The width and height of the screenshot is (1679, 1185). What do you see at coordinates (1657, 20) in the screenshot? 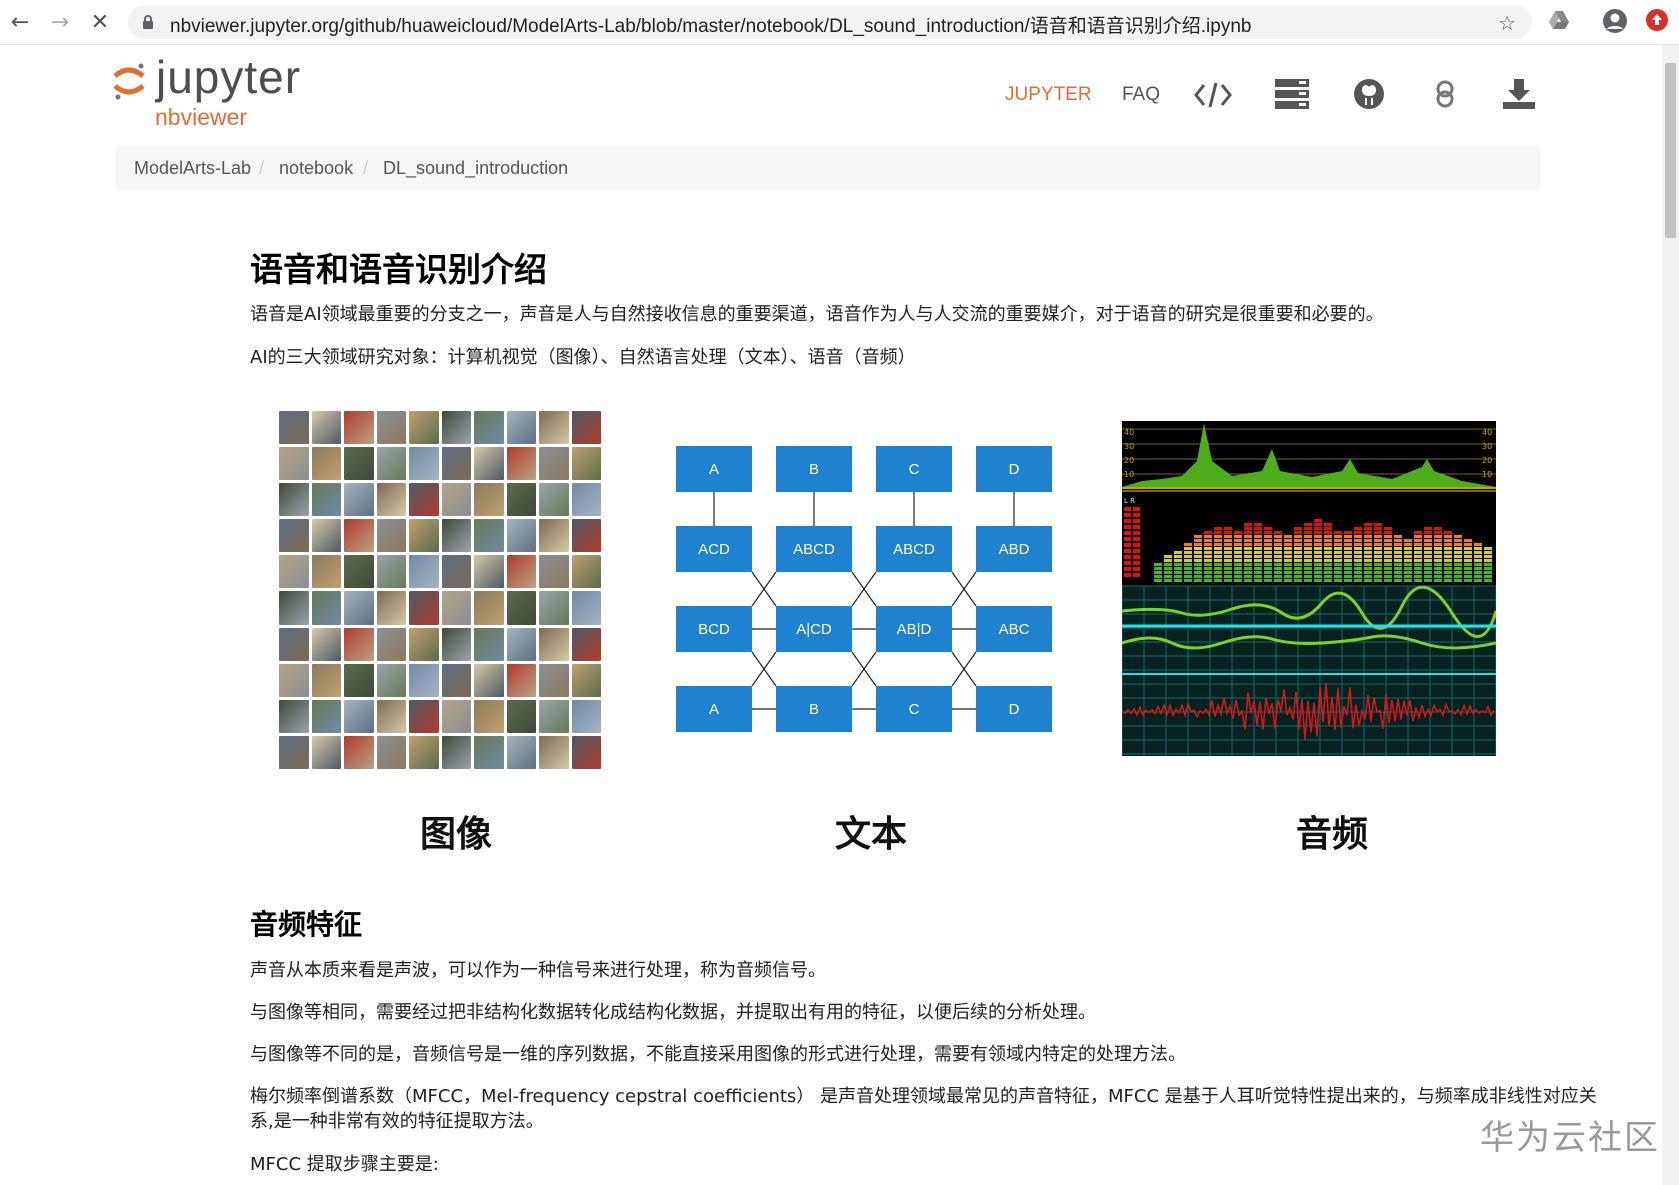
I see `extension-red-icon` at bounding box center [1657, 20].